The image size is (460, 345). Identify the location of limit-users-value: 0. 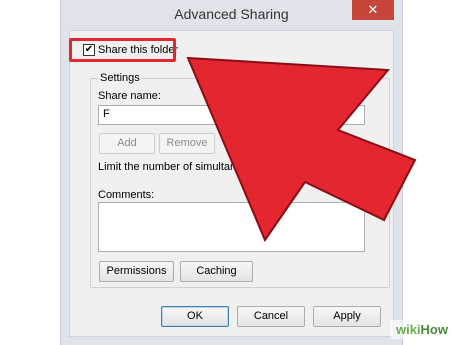
(330, 167).